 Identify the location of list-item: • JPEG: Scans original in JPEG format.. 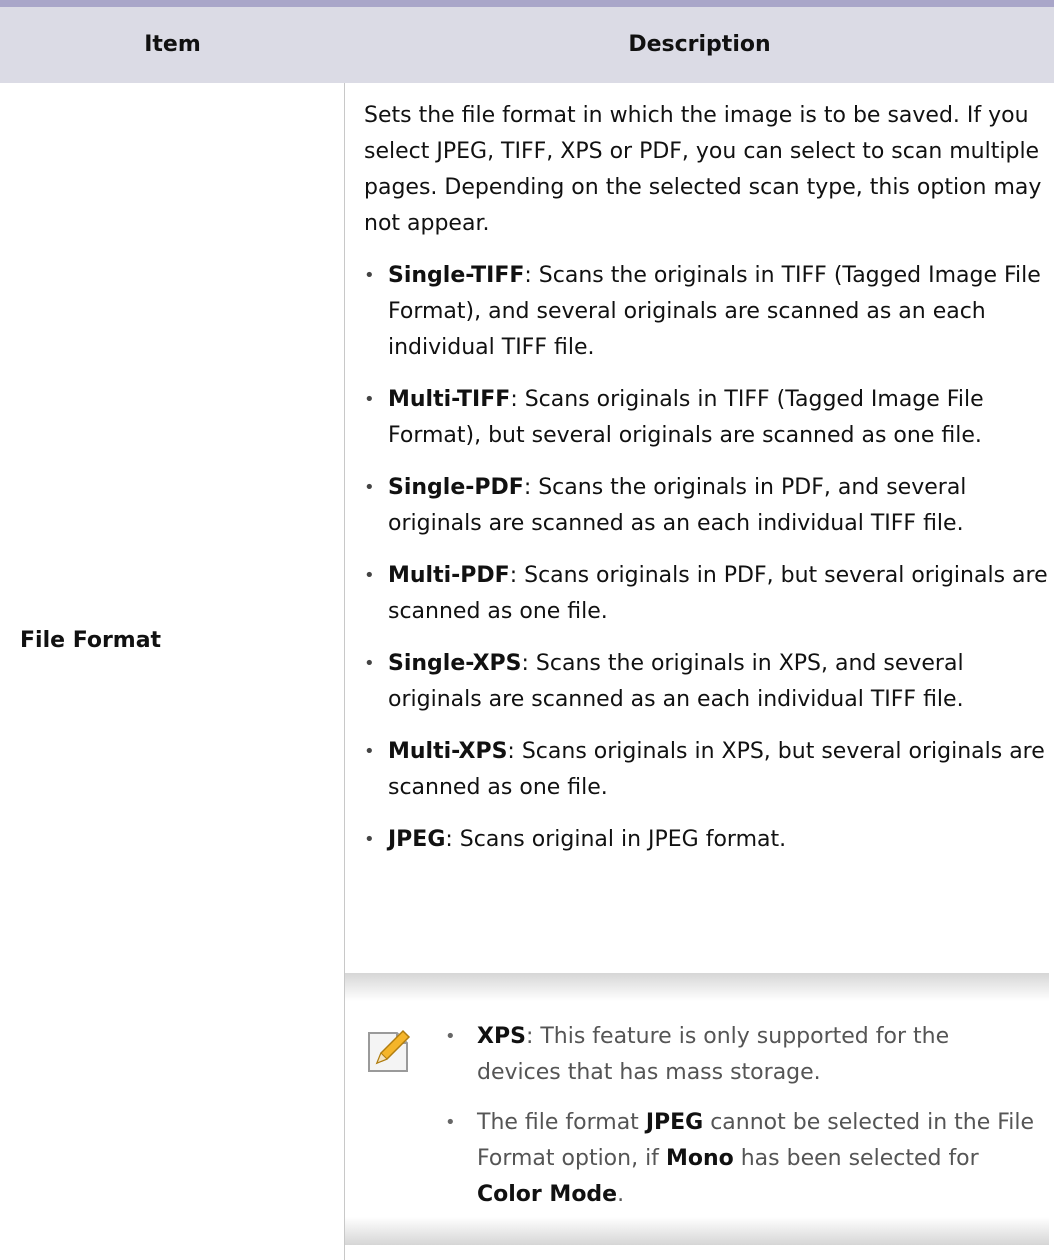
(707, 840).